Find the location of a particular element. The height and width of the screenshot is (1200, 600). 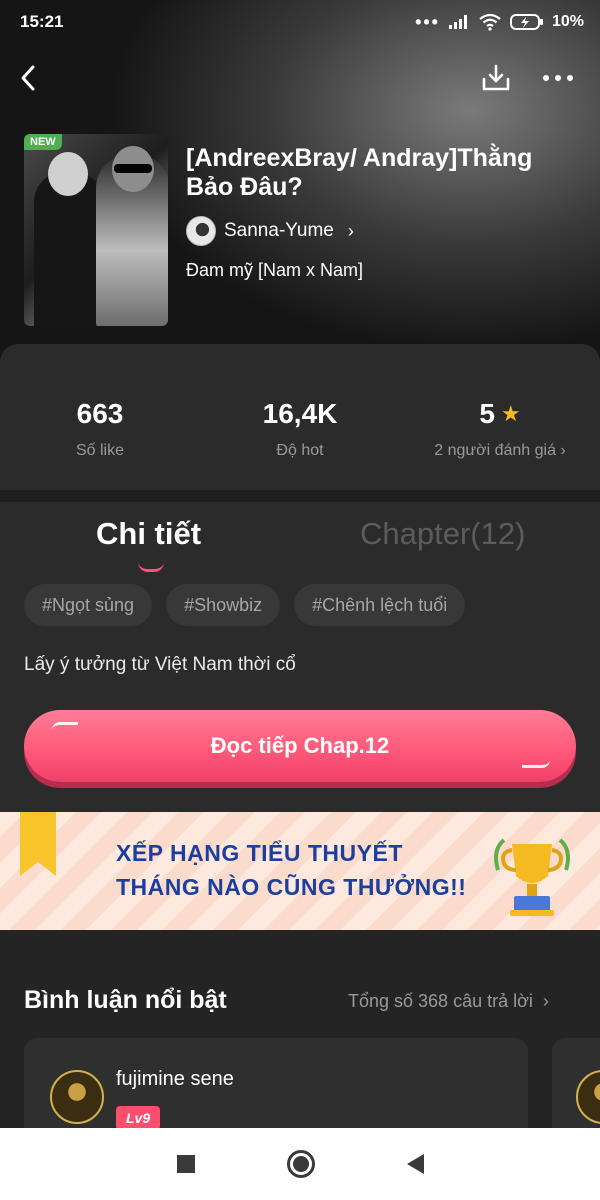

signal-icon is located at coordinates (457, 22).